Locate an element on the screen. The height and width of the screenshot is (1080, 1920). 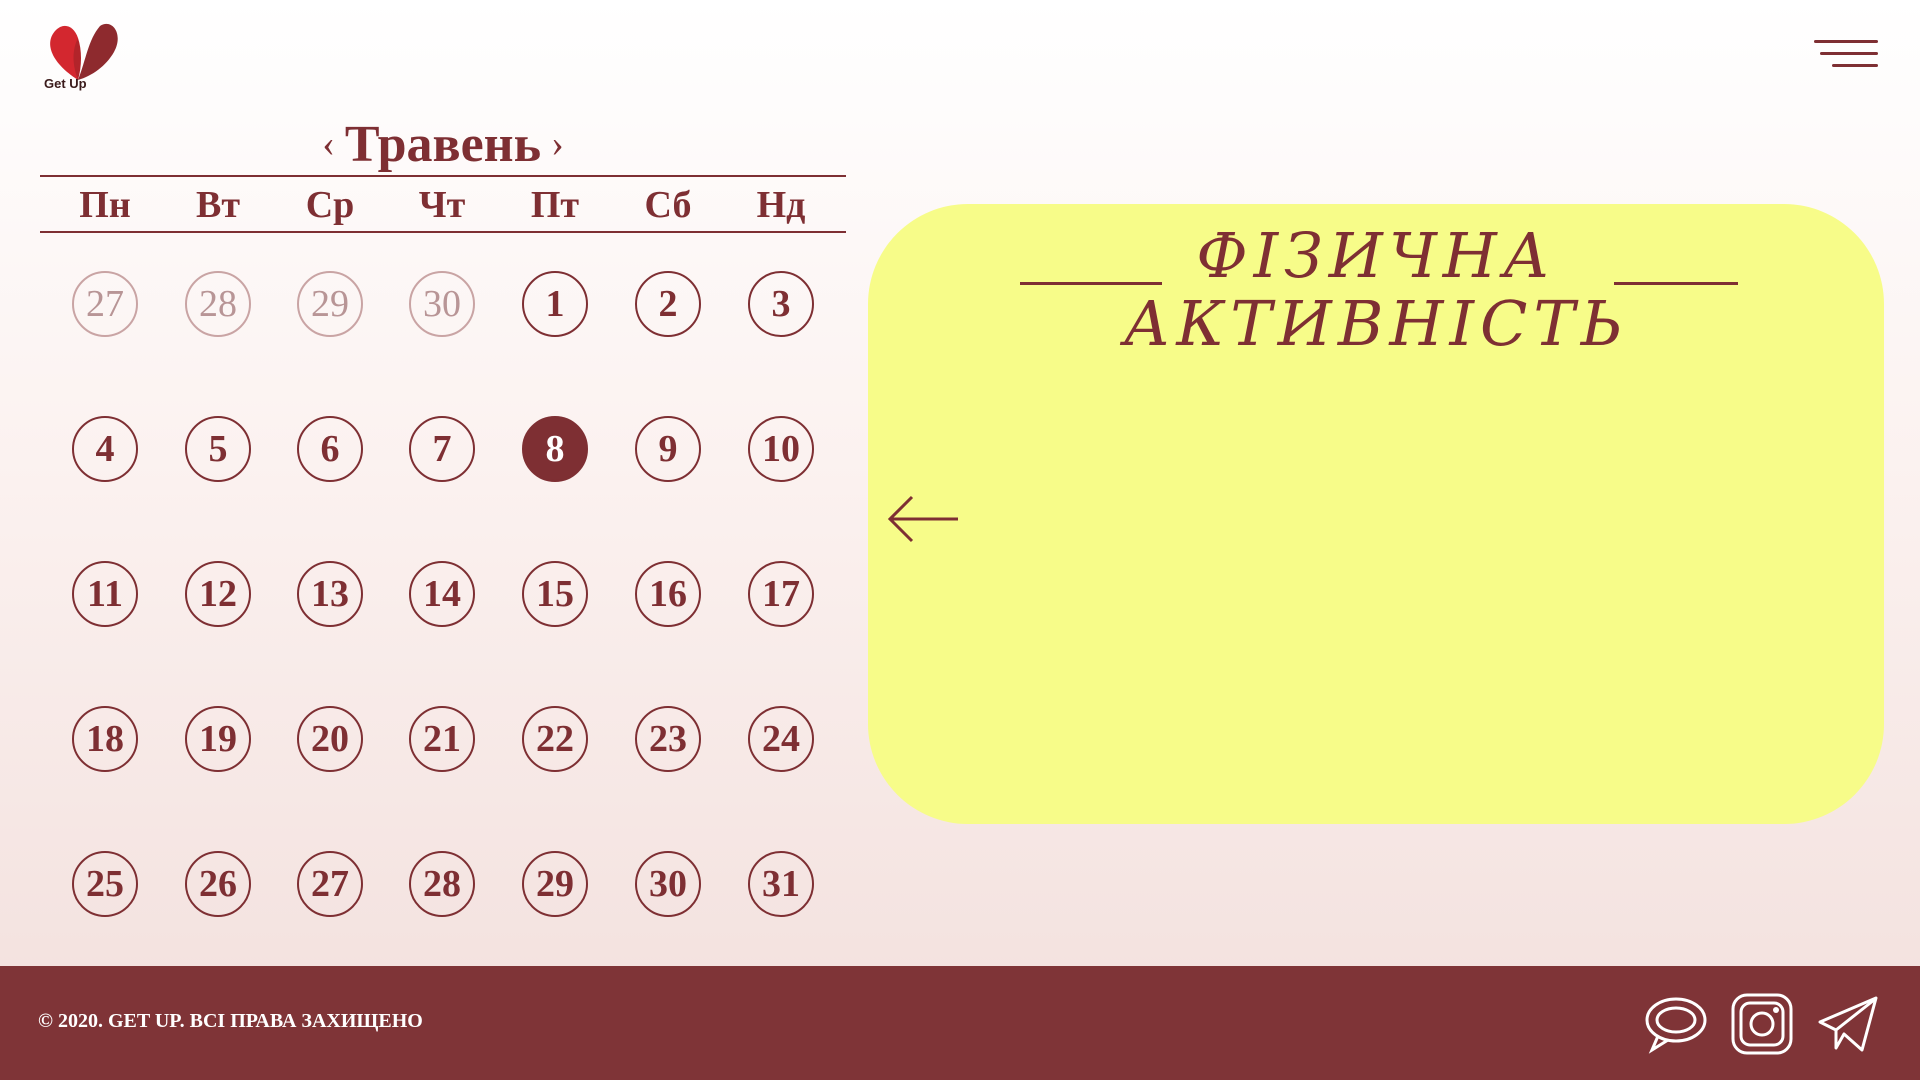
calendar-day: 6 is located at coordinates (330, 449).